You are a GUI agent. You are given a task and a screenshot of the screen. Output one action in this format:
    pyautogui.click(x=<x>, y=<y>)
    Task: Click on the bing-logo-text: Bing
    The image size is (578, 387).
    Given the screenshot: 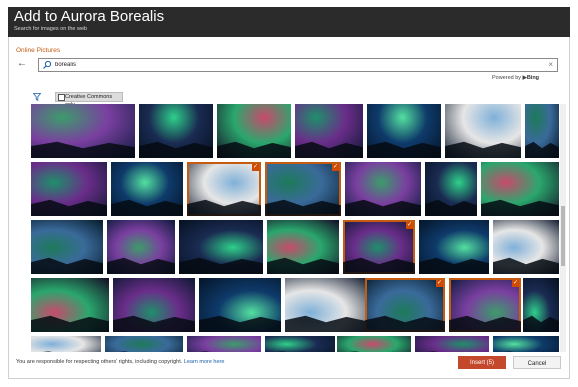 What is the action you would take?
    pyautogui.click(x=533, y=78)
    